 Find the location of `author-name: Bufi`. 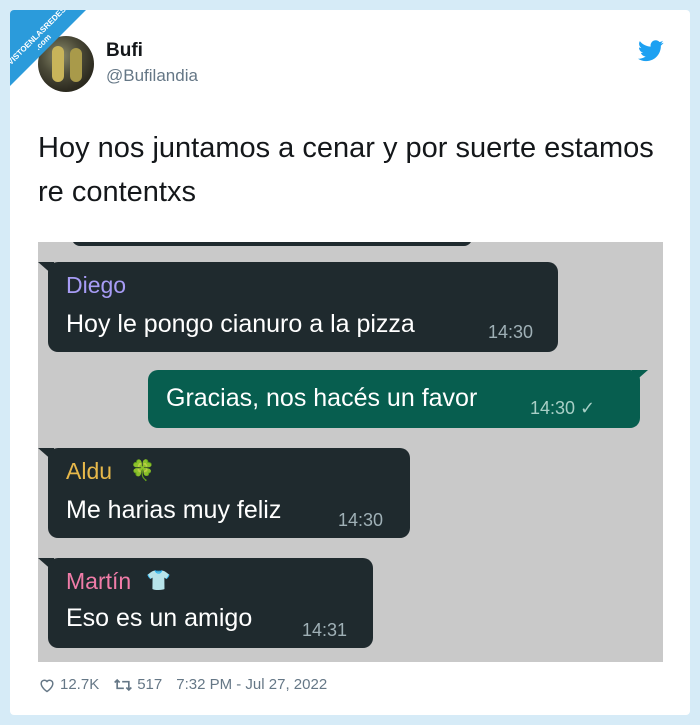

author-name: Bufi is located at coordinates (124, 51).